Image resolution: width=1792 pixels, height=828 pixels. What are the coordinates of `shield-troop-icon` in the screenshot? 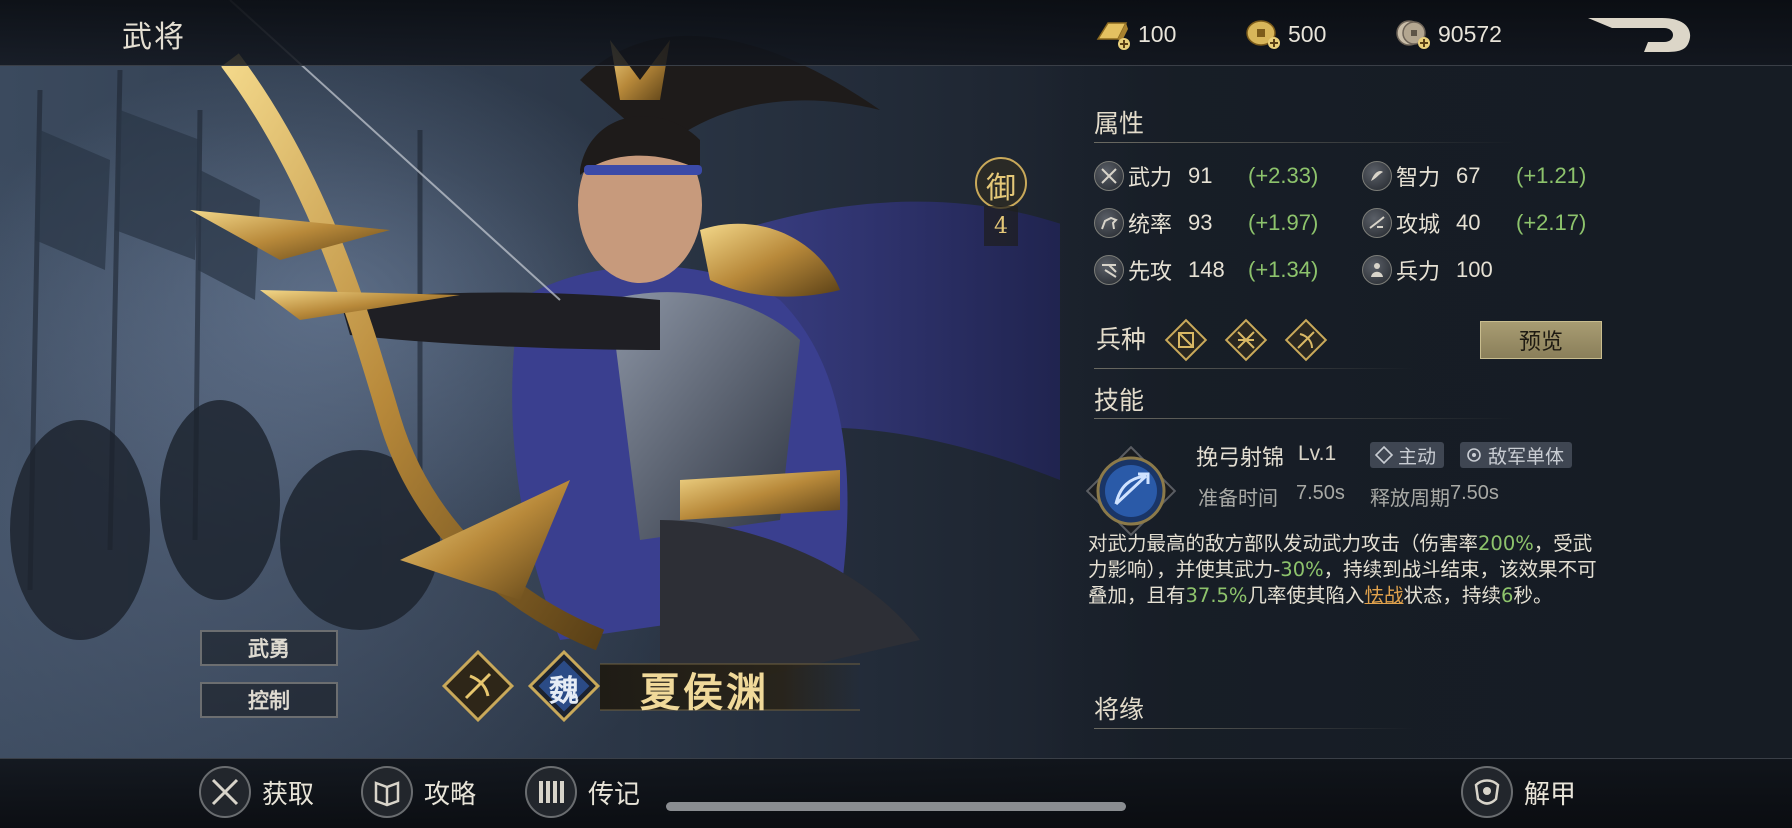 It's located at (1186, 340).